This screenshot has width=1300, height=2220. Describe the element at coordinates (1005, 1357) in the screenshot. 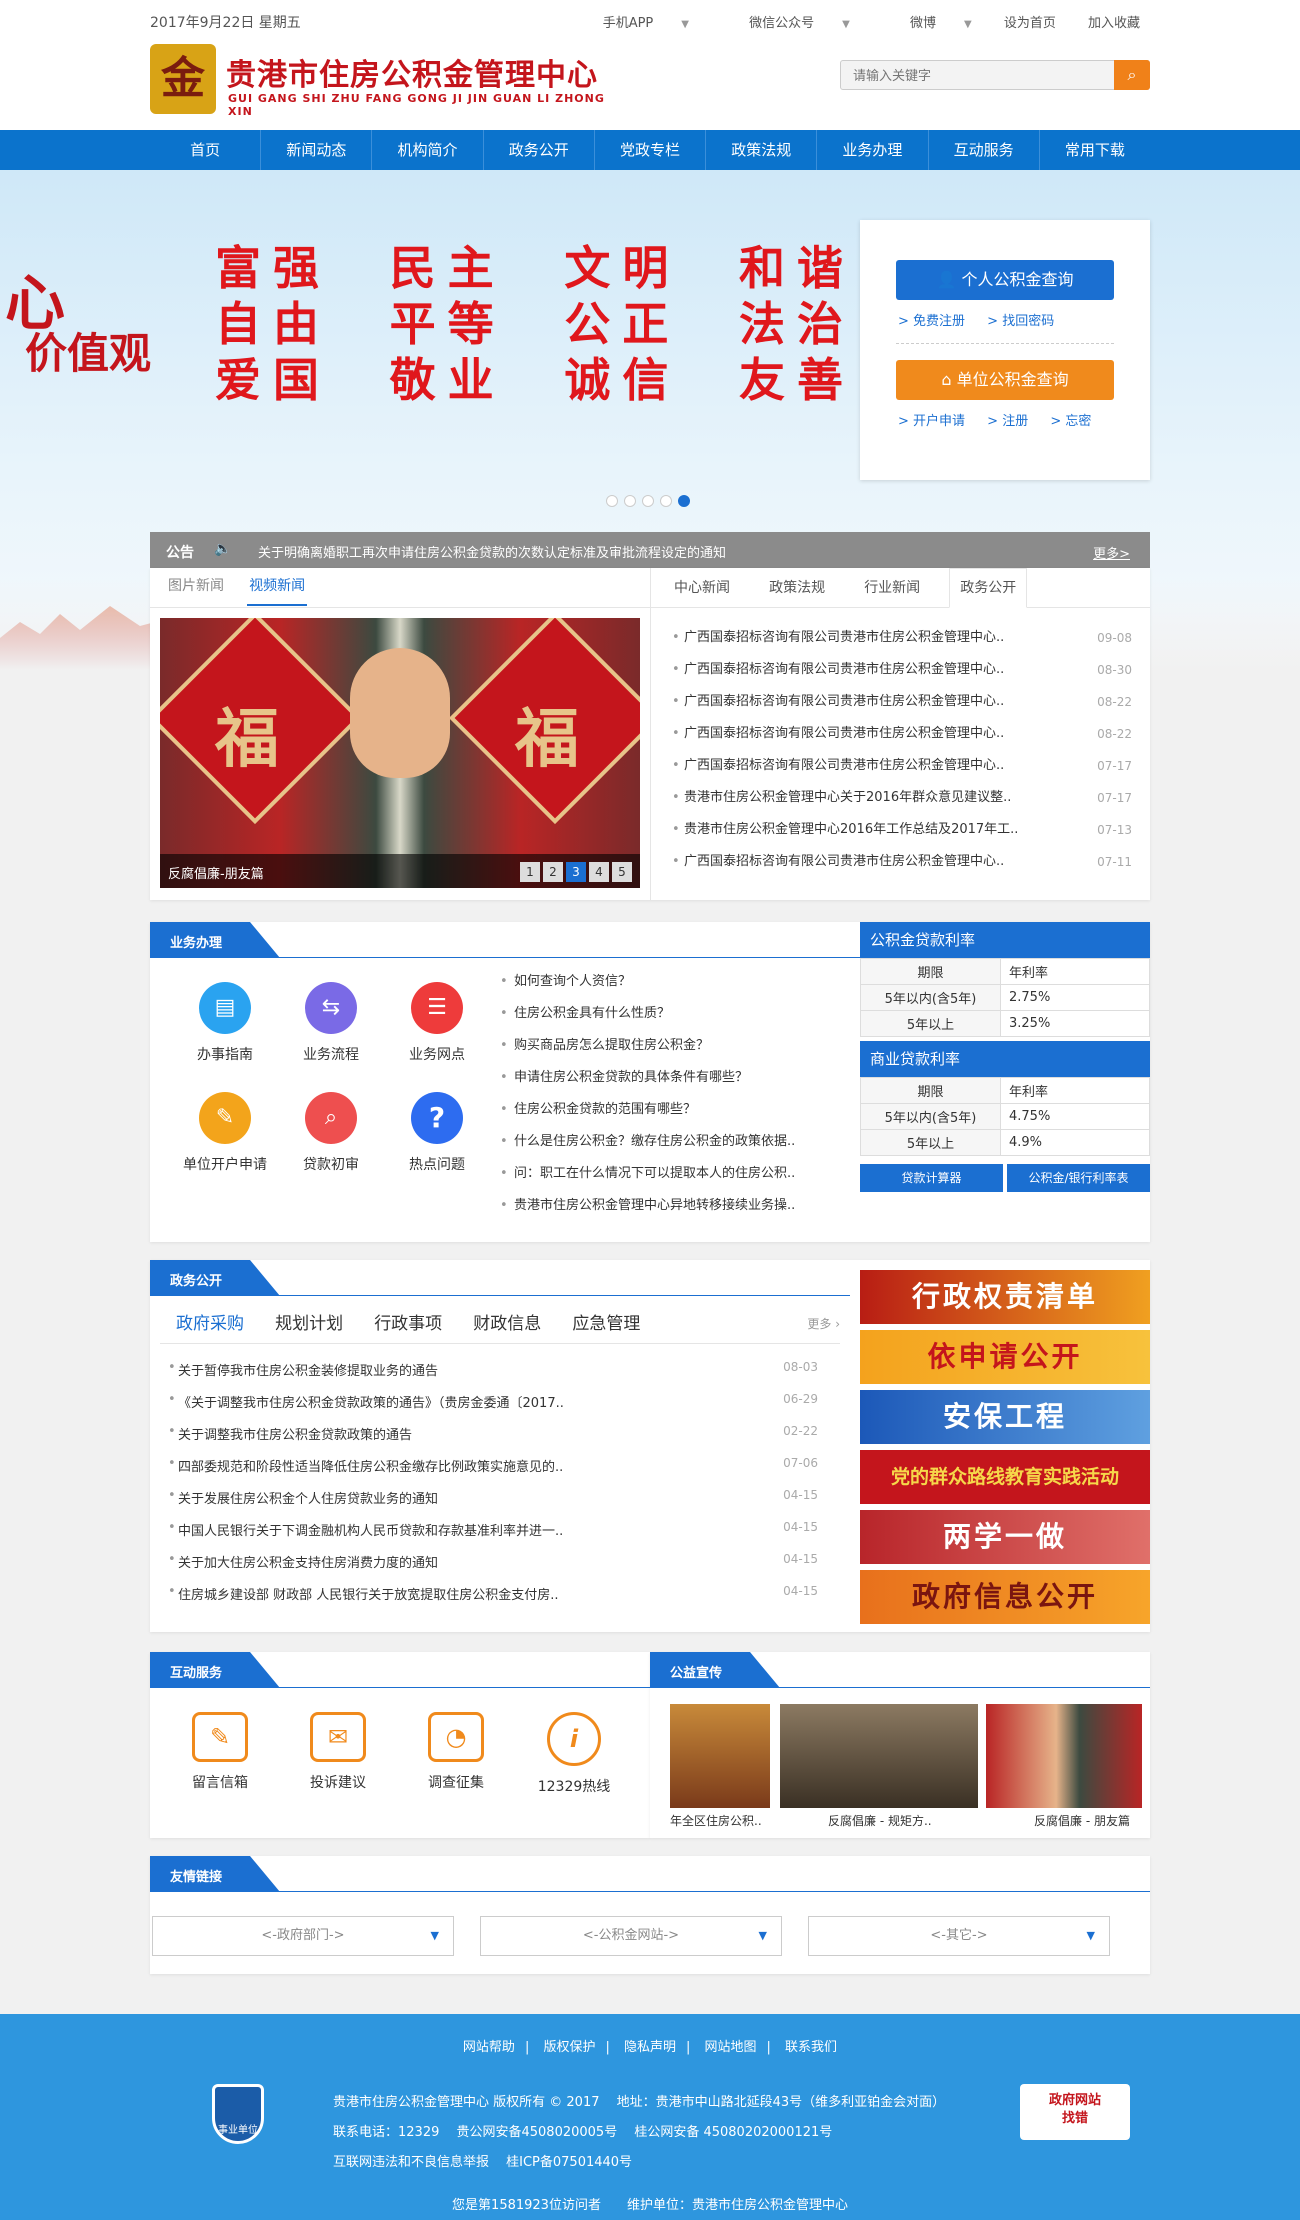

I see `banner-apply-disclosure: 依申请公开` at that location.